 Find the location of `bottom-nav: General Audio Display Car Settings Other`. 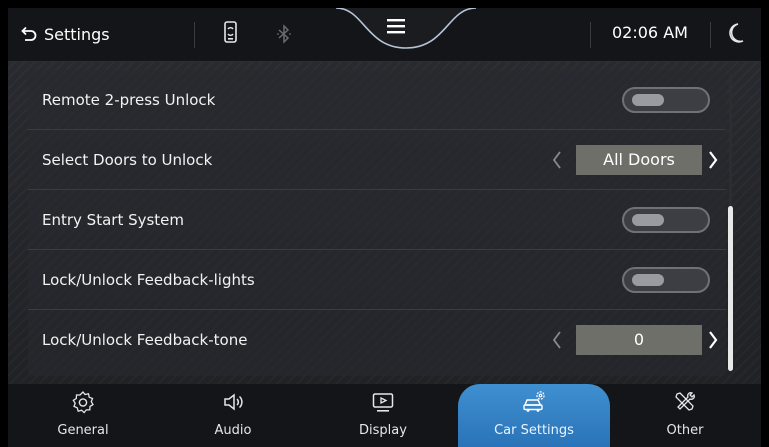

bottom-nav: General Audio Display Car Settings Other is located at coordinates (384, 415).